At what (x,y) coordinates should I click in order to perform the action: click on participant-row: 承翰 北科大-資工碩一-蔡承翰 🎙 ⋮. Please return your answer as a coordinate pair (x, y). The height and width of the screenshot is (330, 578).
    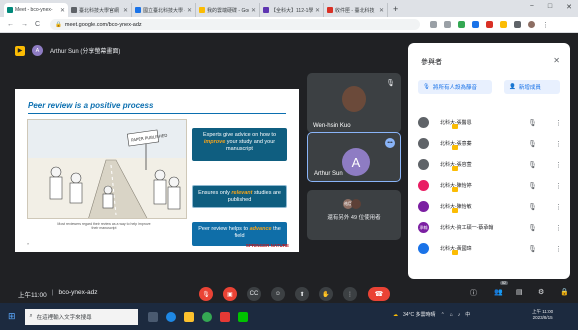
    Looking at the image, I should click on (491, 227).